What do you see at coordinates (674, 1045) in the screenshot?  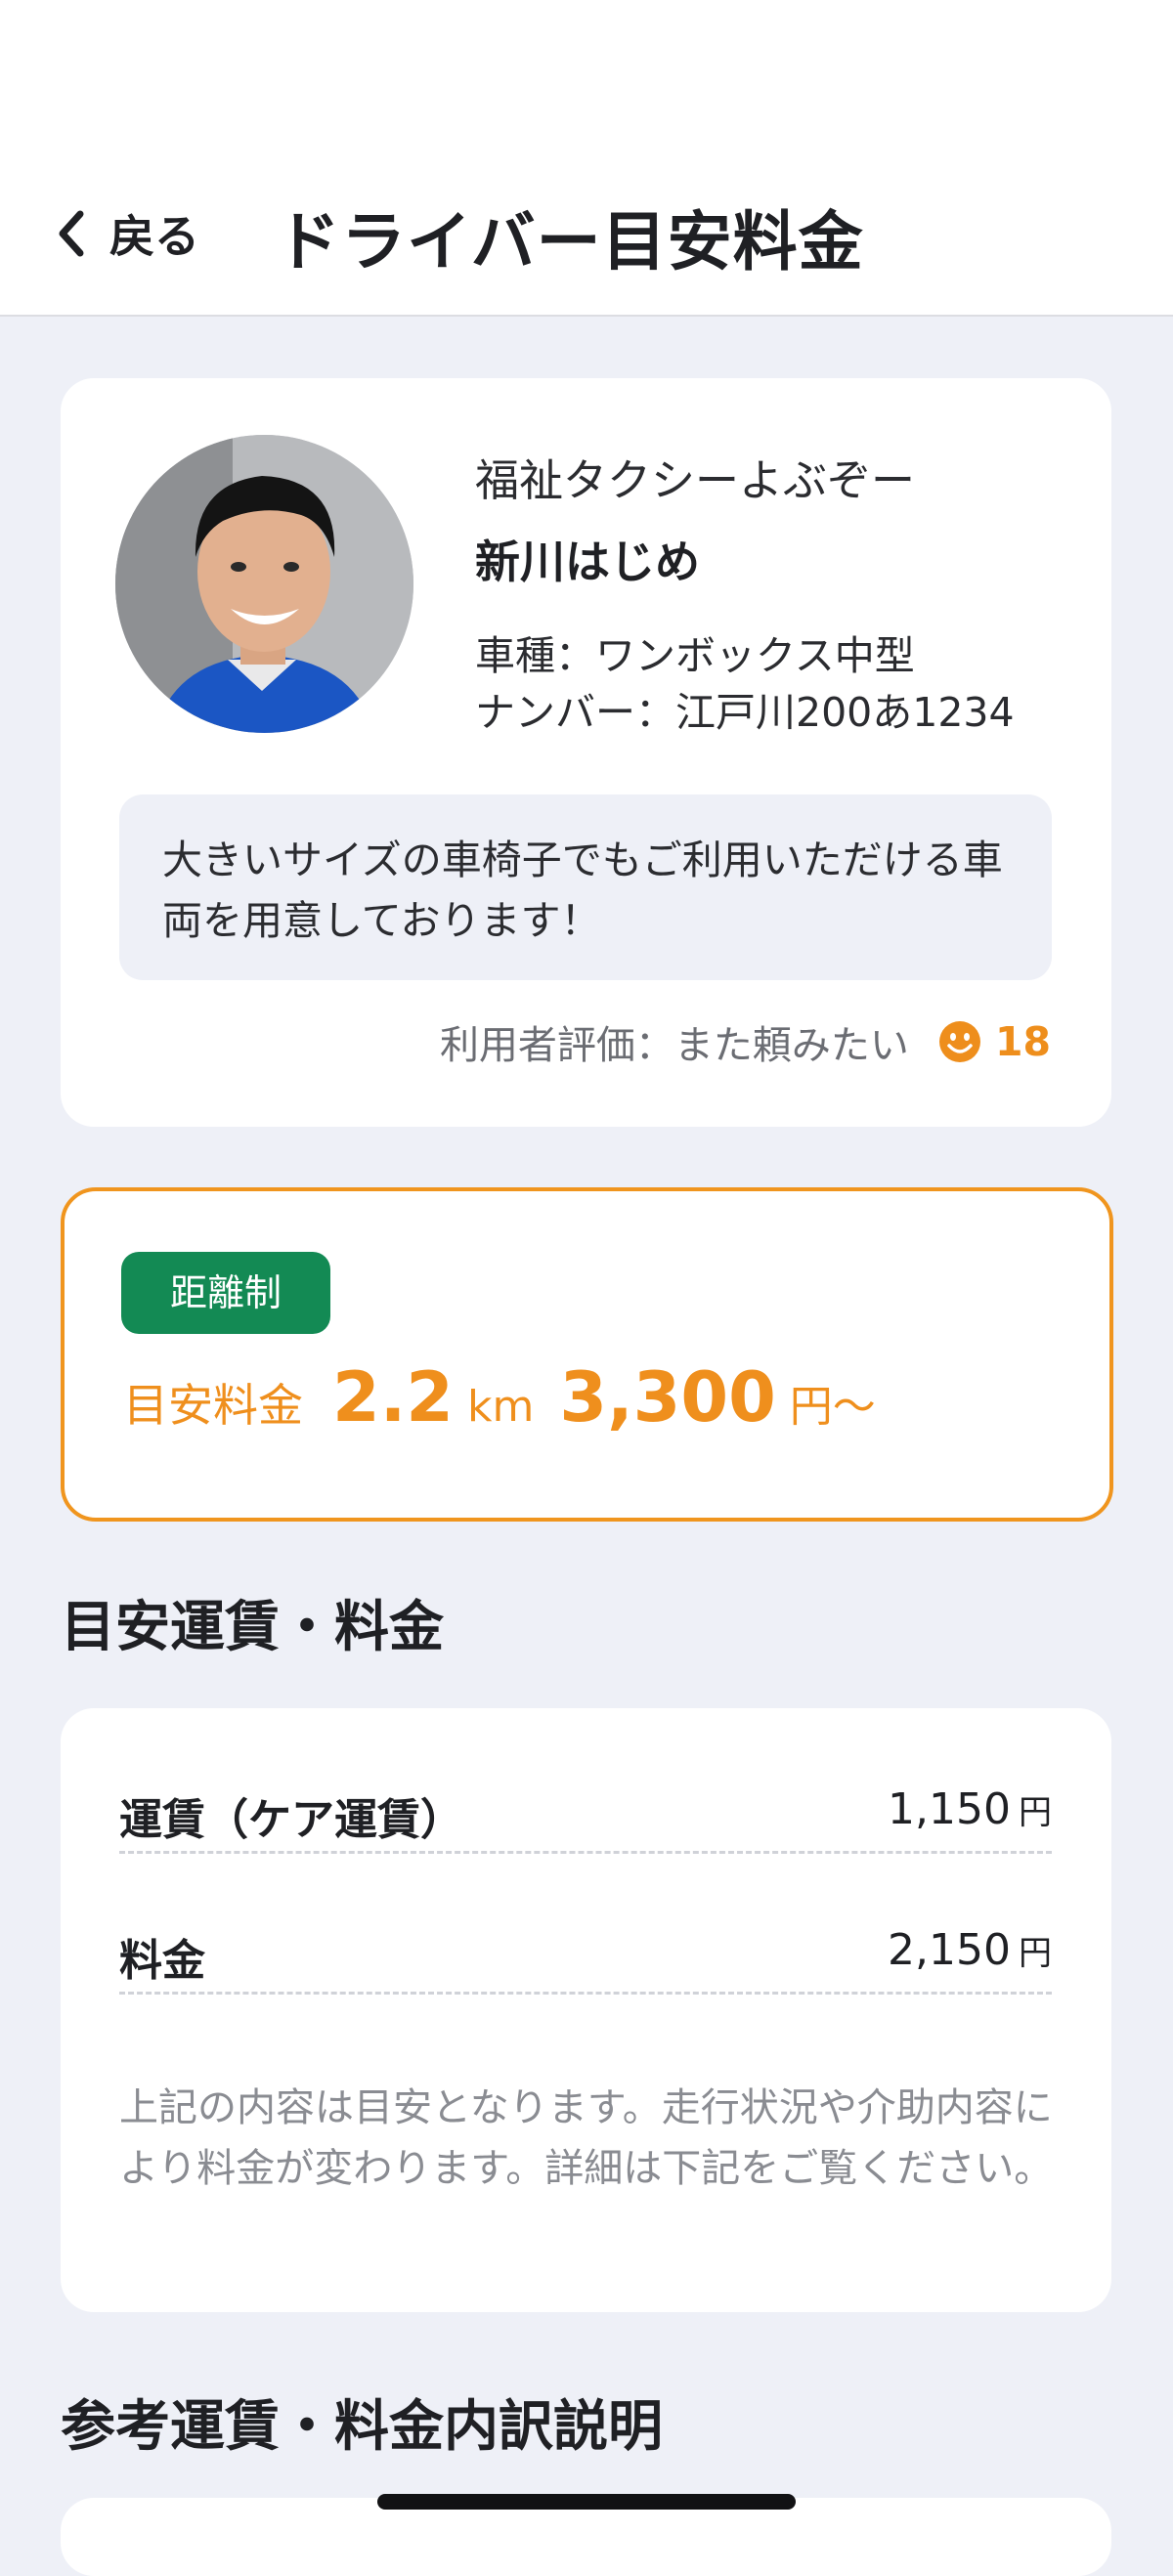 I see `rating-label: 利用者評価：また頼みたい` at bounding box center [674, 1045].